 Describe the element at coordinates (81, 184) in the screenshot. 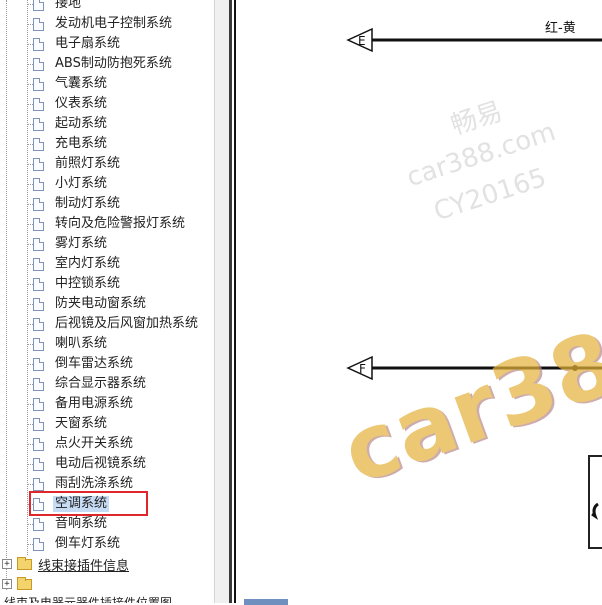

I see `tree-item-label: 小灯系统` at that location.